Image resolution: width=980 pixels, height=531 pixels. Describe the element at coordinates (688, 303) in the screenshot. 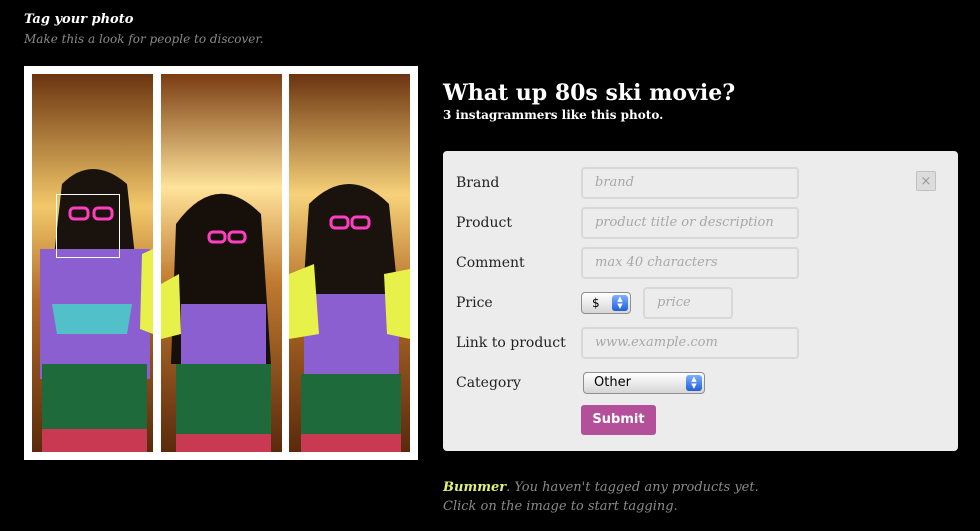

I see `price-input: price` at that location.